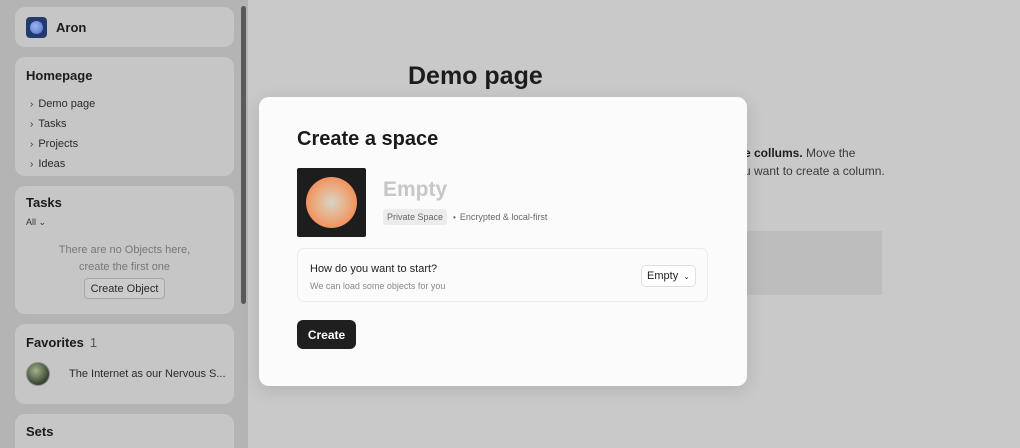 Image resolution: width=1020 pixels, height=448 pixels. I want to click on space-type-badge: Private Space, so click(415, 217).